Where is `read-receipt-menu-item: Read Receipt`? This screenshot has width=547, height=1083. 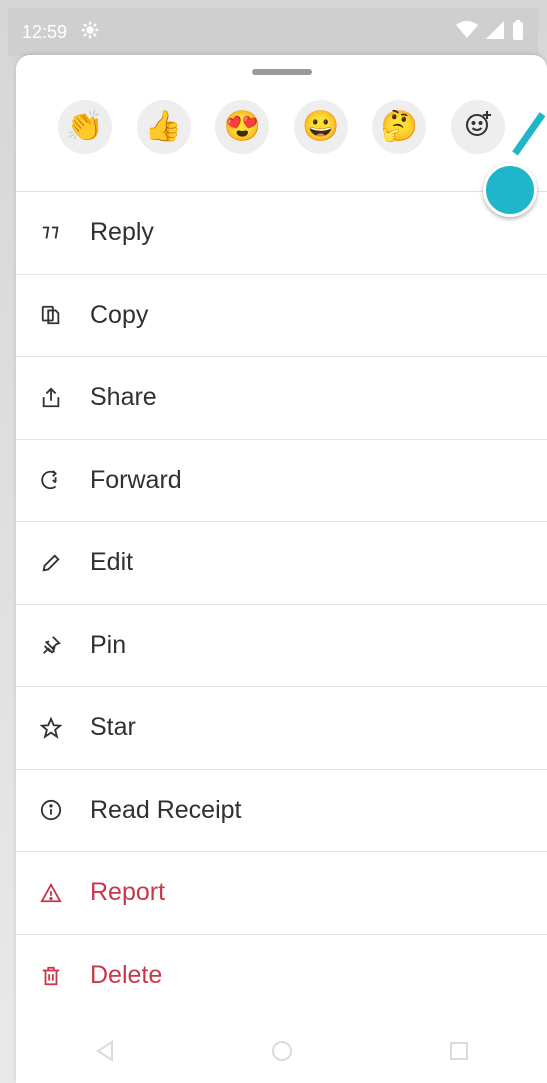 read-receipt-menu-item: Read Receipt is located at coordinates (281, 811).